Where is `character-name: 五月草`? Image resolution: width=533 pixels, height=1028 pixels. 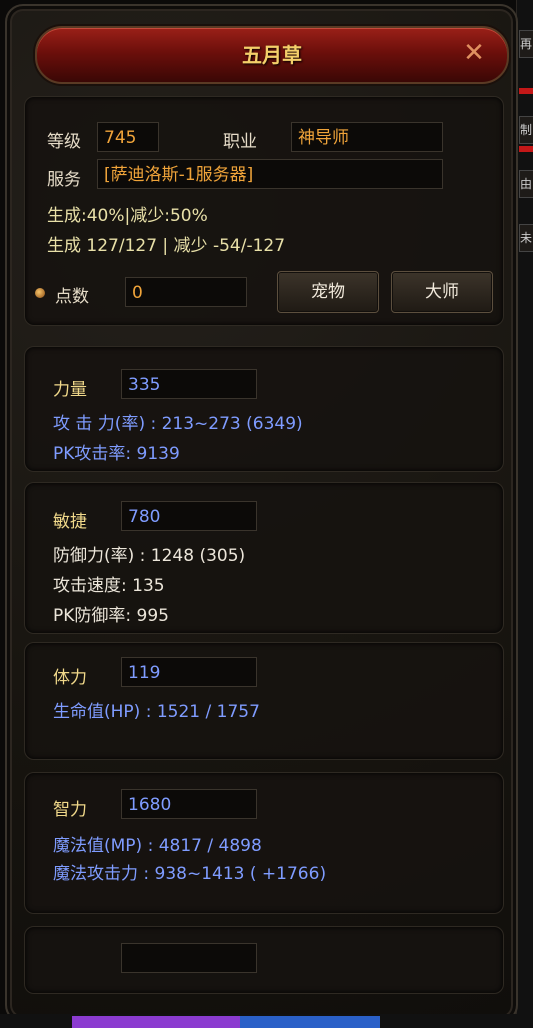 character-name: 五月草 is located at coordinates (272, 55).